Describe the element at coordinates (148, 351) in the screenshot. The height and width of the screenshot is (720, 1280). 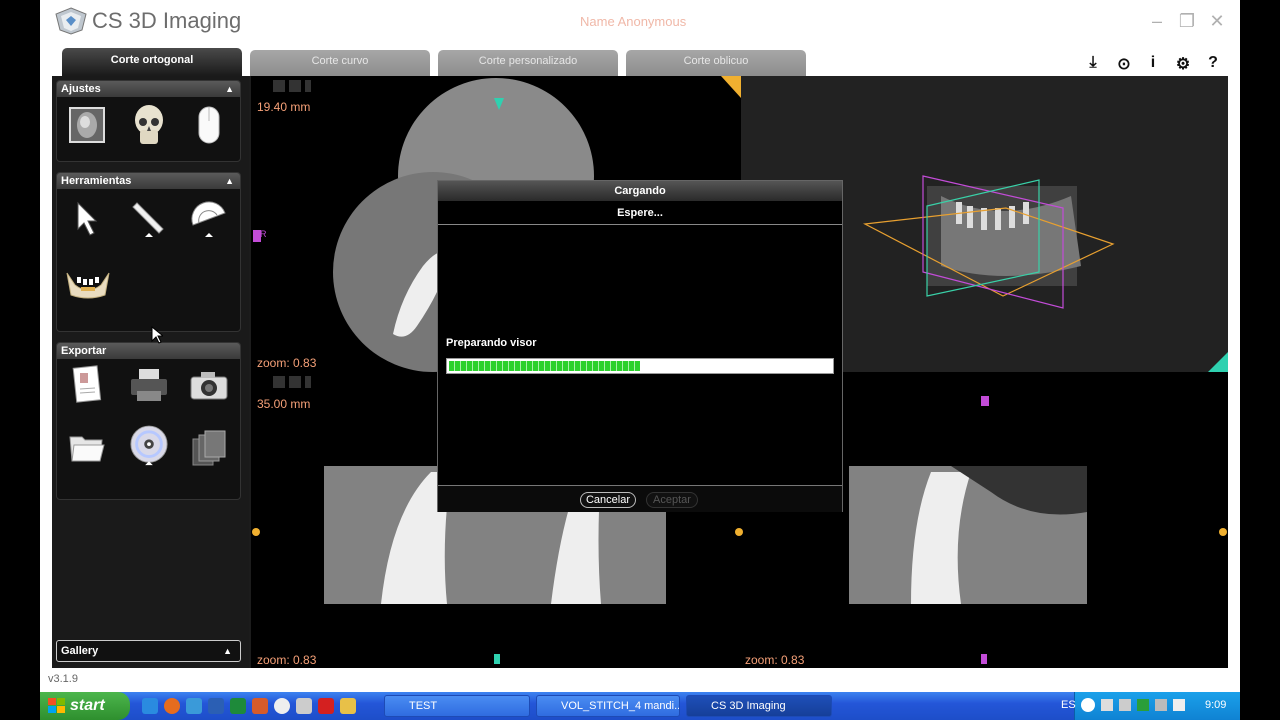
I see `panel-exportar-header: Exportar` at that location.